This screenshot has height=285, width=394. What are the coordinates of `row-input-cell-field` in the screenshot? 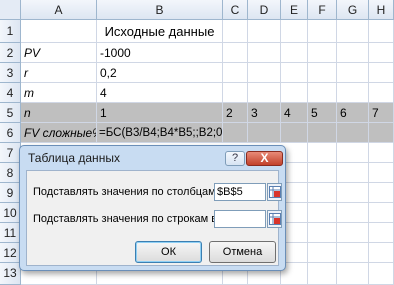 It's located at (240, 219).